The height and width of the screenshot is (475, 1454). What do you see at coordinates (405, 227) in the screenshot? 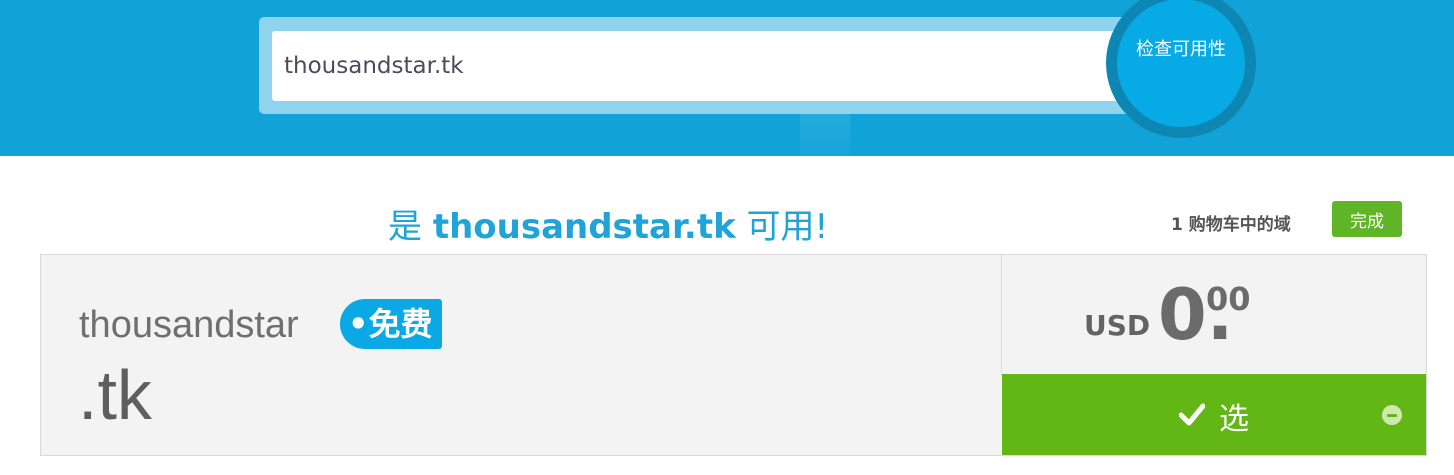
I see `availability-prefix: 是` at bounding box center [405, 227].